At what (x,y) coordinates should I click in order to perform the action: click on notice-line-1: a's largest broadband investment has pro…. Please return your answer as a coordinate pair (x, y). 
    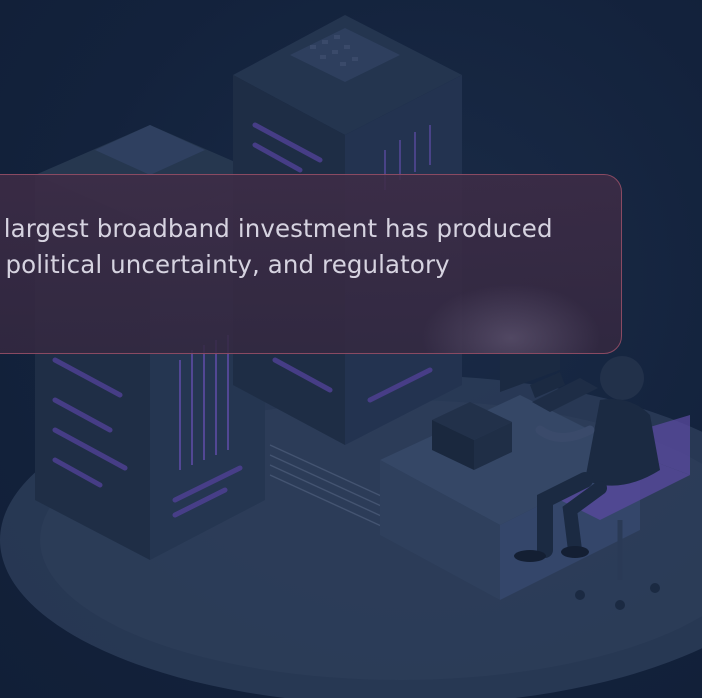
    Looking at the image, I should click on (276, 228).